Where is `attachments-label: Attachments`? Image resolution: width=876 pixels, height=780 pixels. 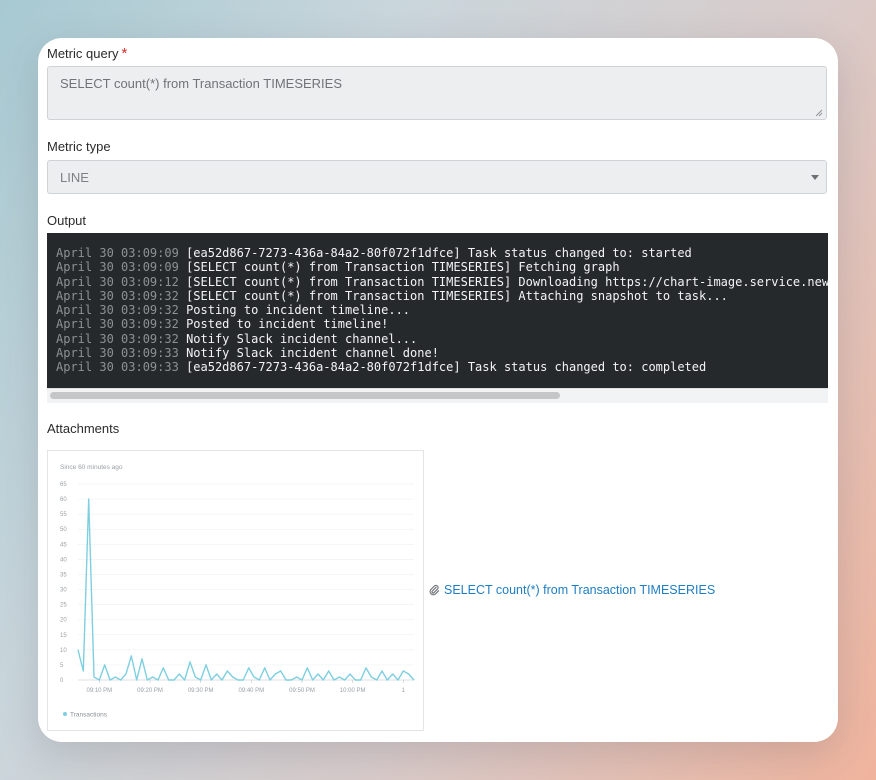 attachments-label: Attachments is located at coordinates (83, 428).